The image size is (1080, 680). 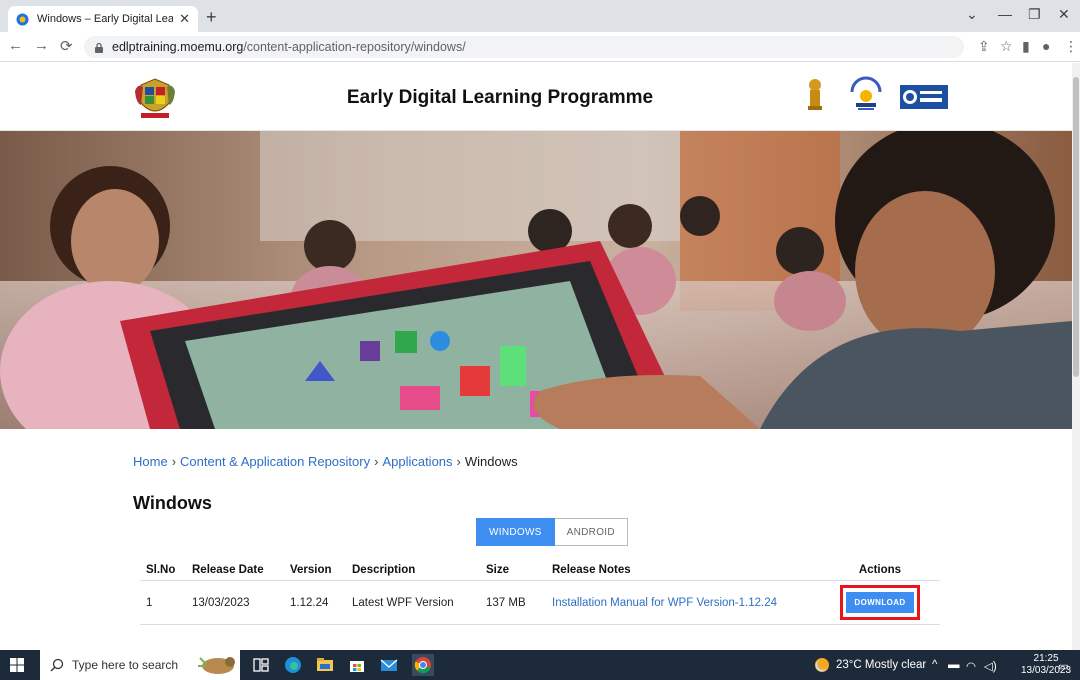 What do you see at coordinates (216, 665) in the screenshot?
I see `search-highlight-icon` at bounding box center [216, 665].